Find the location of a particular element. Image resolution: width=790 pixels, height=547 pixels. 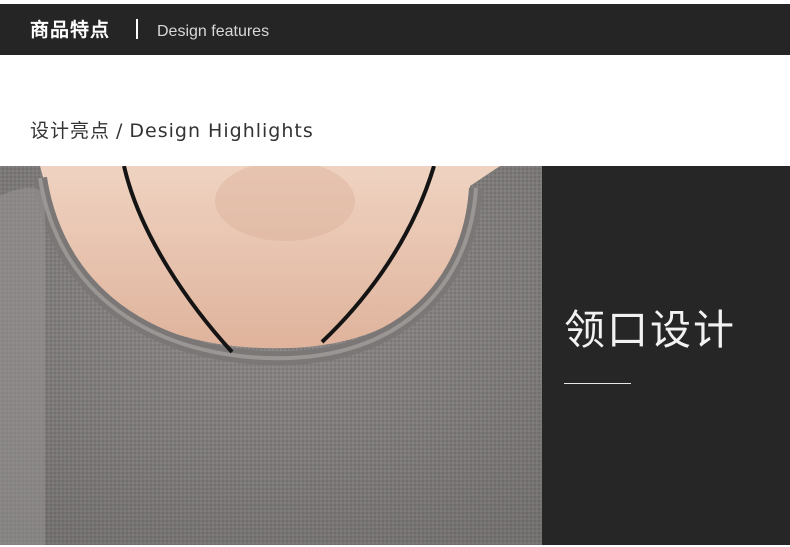

header-title-en: Design features is located at coordinates (213, 31).